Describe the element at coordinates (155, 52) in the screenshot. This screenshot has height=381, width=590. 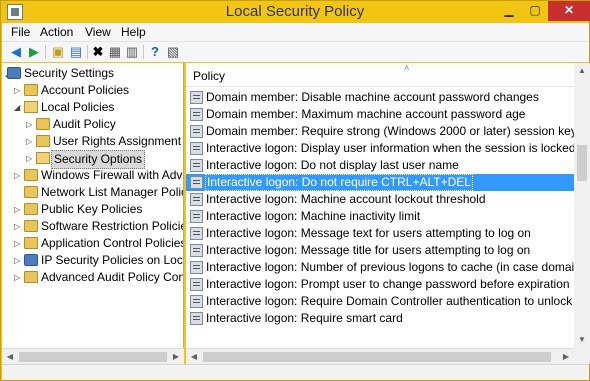
I see `help-icon: ?` at that location.